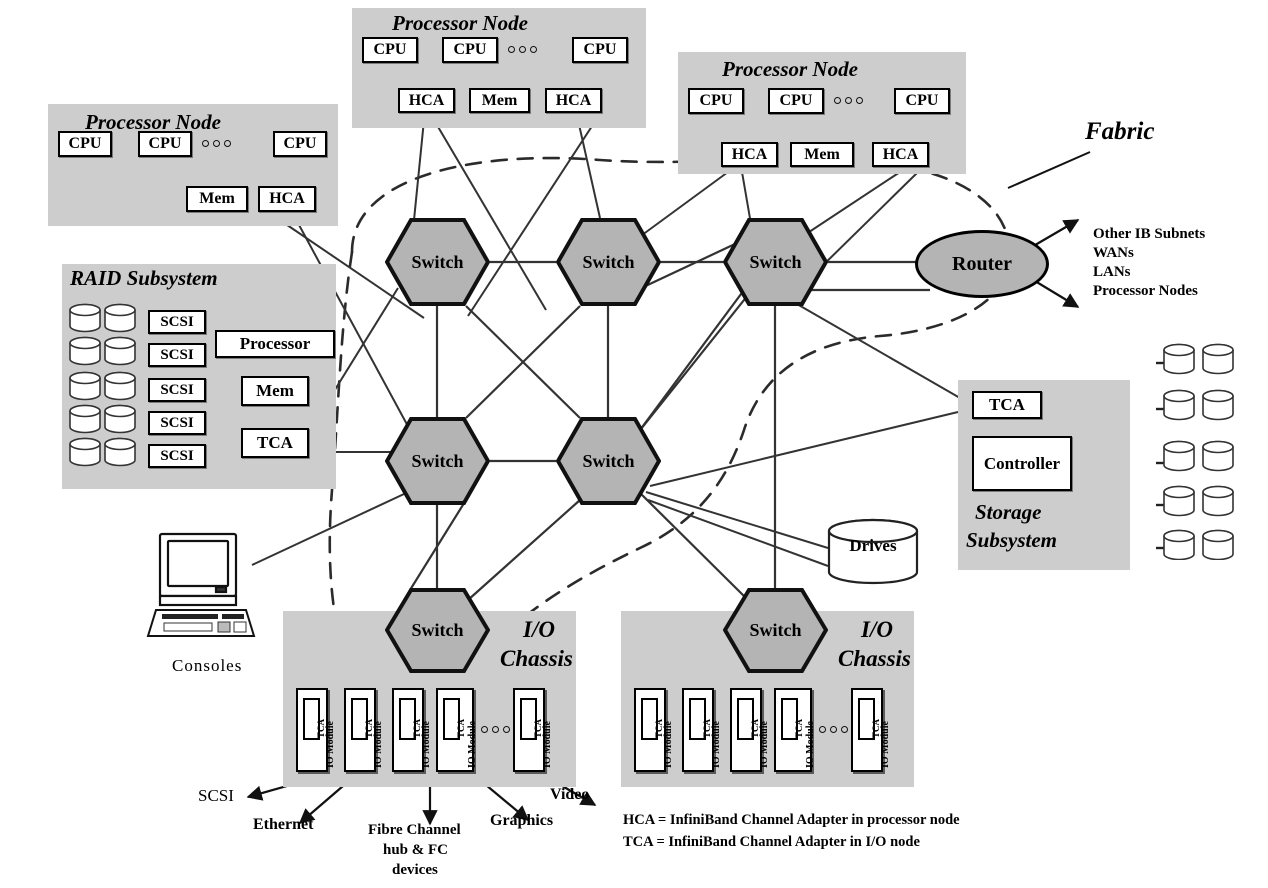 The image size is (1268, 888). What do you see at coordinates (1113, 253) in the screenshot?
I see `router-target-wans: WANs` at bounding box center [1113, 253].